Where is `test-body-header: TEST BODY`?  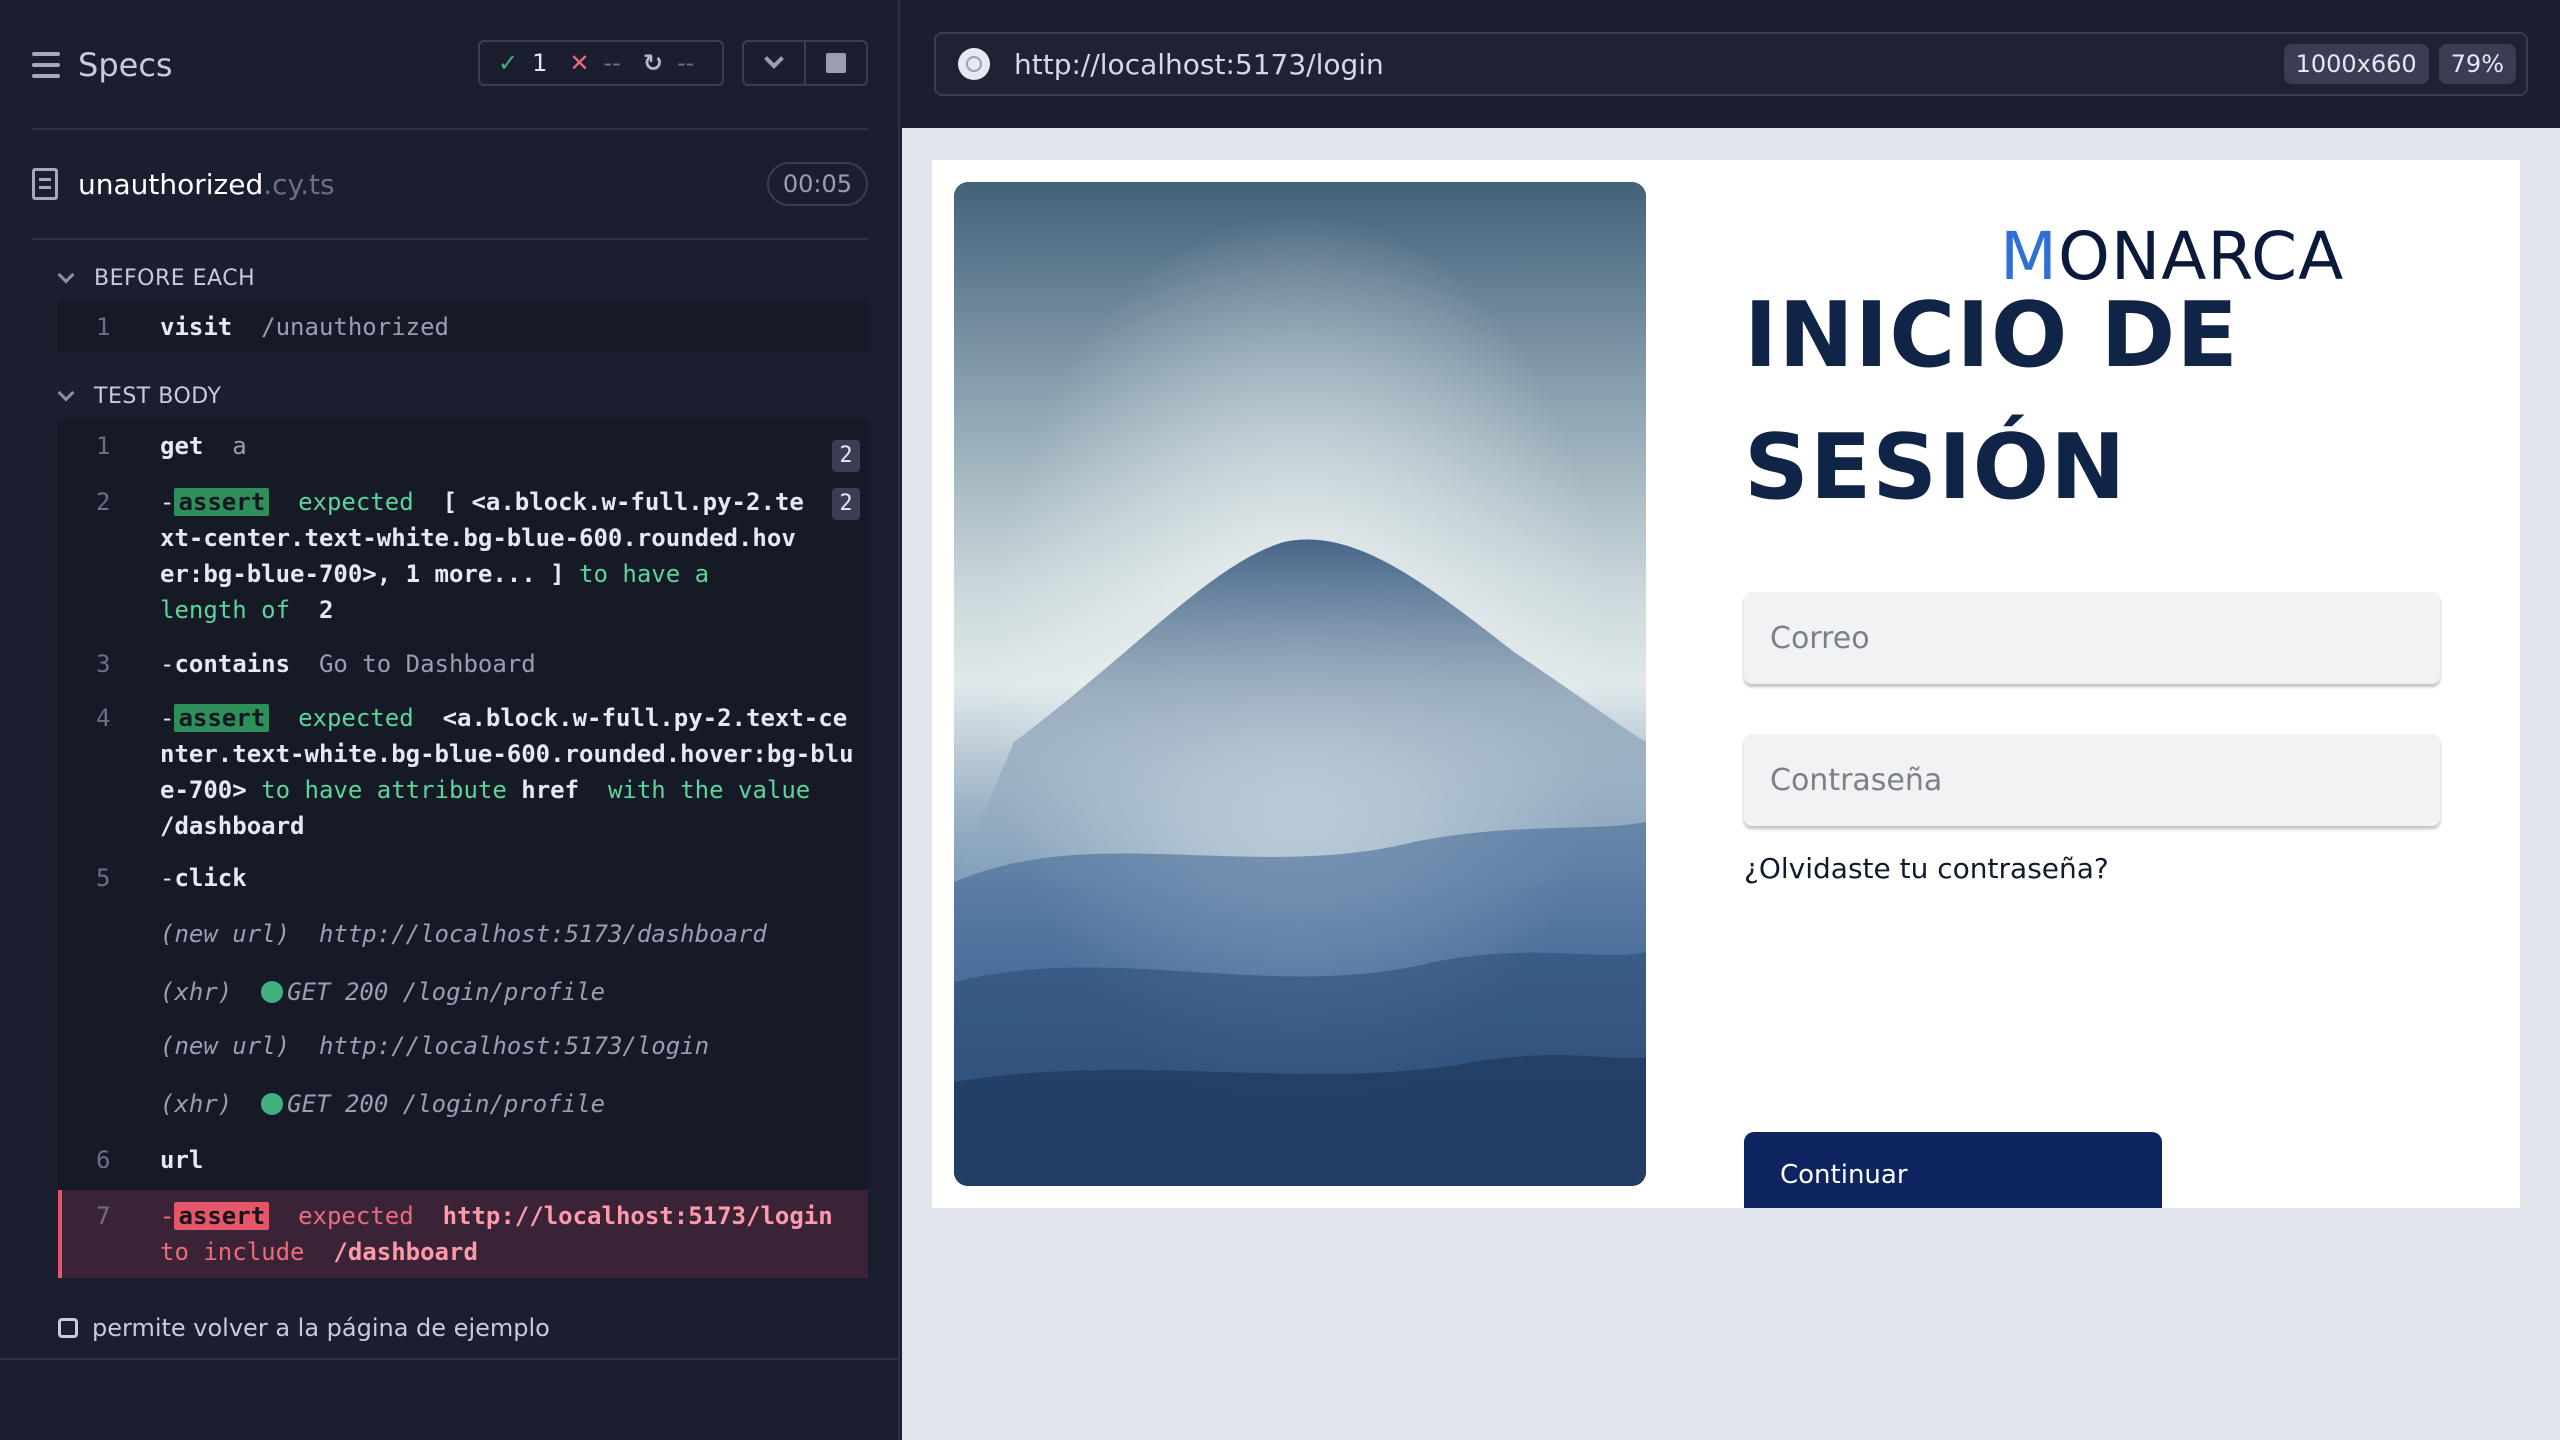
test-body-header: TEST BODY is located at coordinates (139, 396).